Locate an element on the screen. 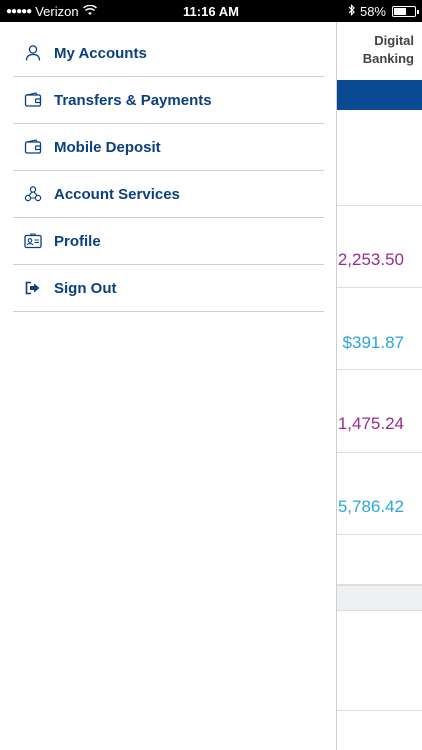  id-card-icon is located at coordinates (33, 241).